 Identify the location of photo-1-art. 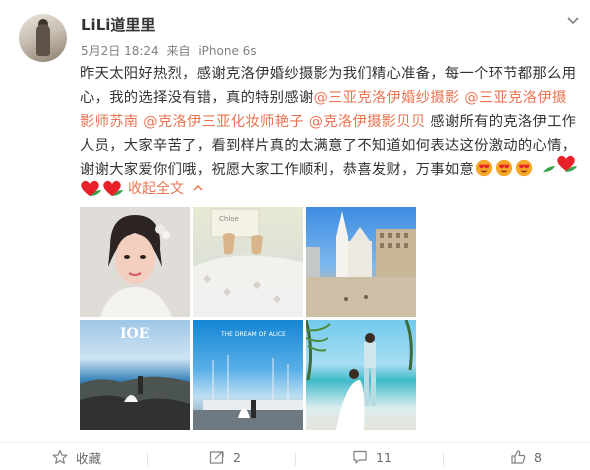
(135, 262).